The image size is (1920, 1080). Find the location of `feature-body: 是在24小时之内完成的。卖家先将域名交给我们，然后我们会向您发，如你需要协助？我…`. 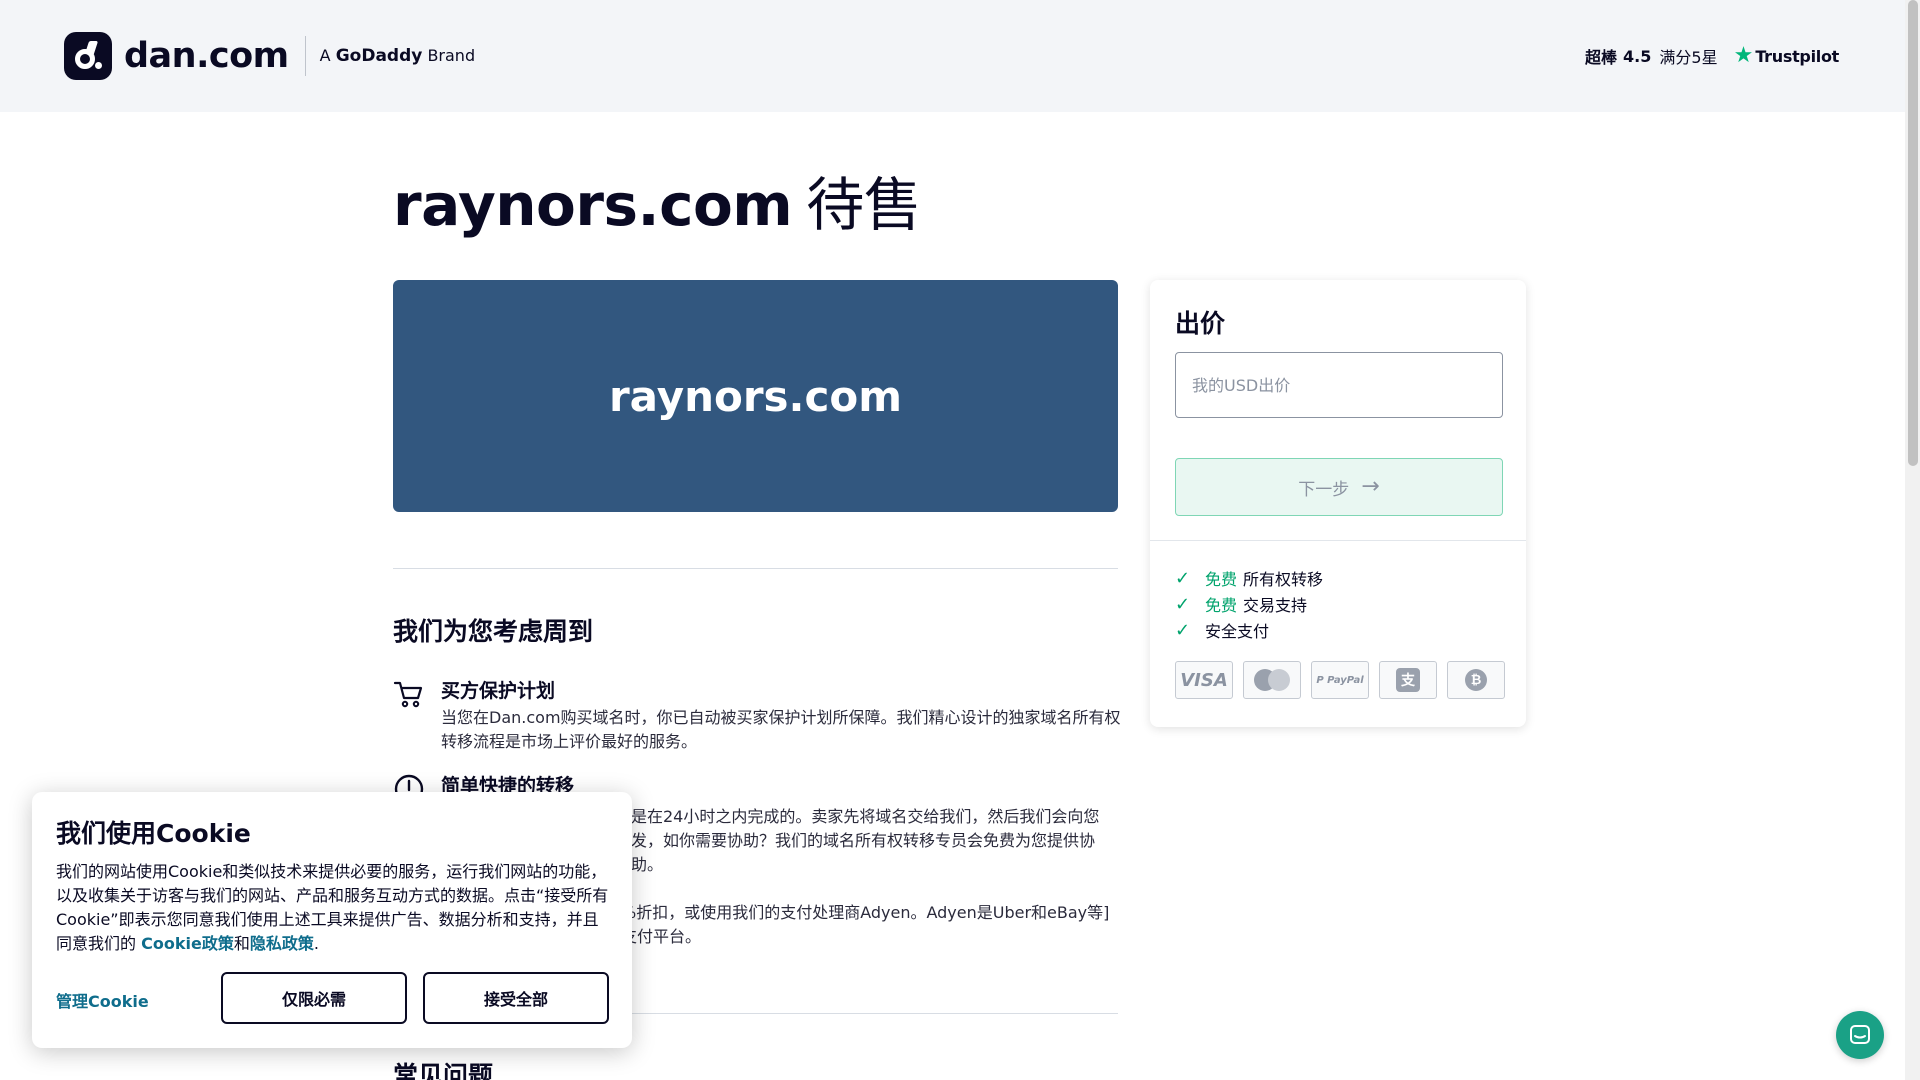

feature-body: 是在24小时之内完成的。卖家先将域名交给我们，然后我们会向您发，如你需要协助？我… is located at coordinates (865, 840).